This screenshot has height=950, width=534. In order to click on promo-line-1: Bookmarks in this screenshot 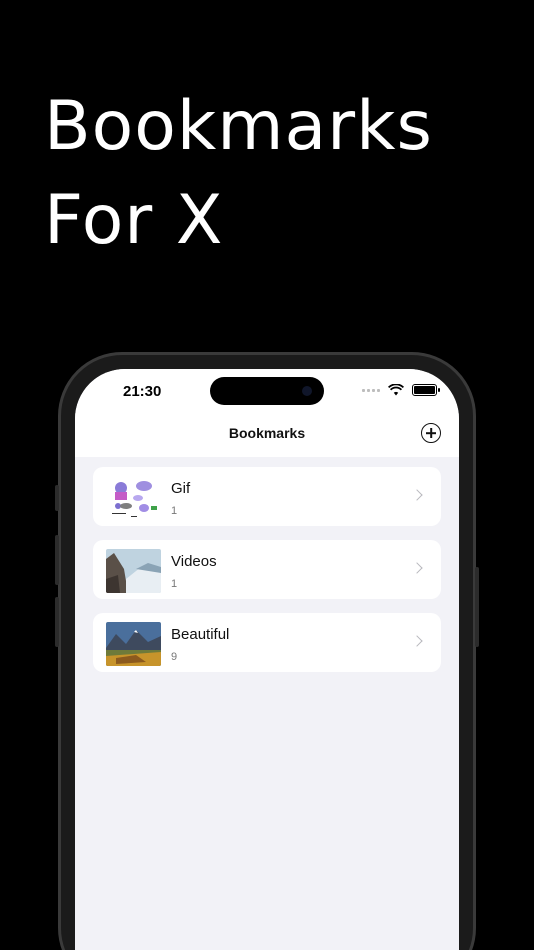, I will do `click(238, 126)`.